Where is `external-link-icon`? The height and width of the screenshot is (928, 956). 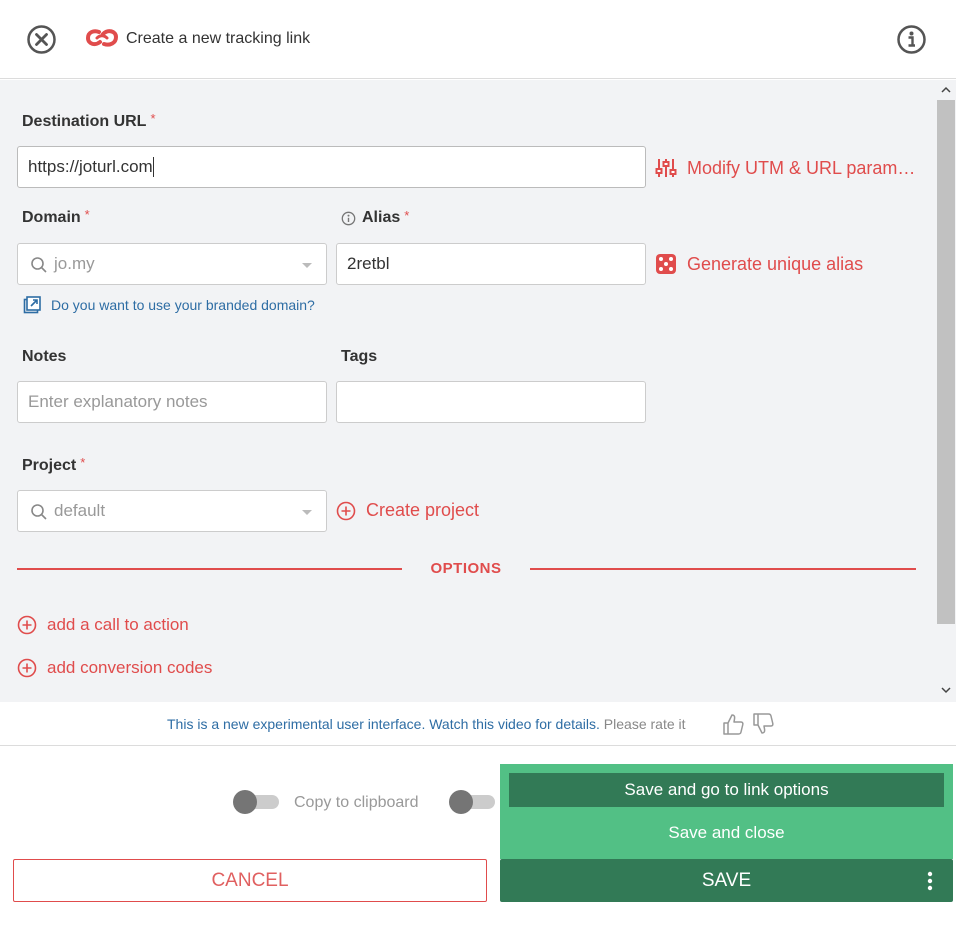
external-link-icon is located at coordinates (32, 305).